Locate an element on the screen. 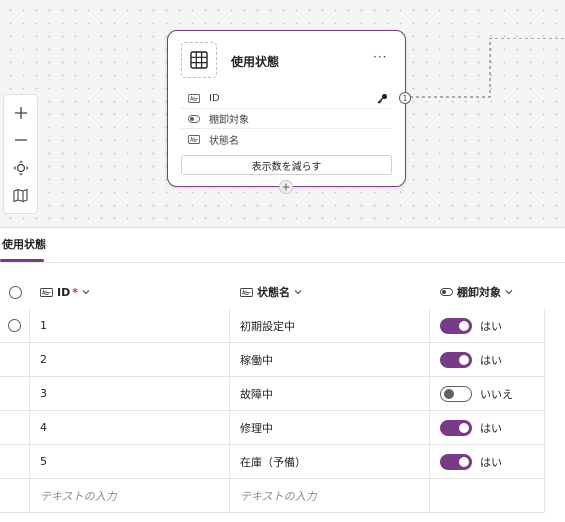 The height and width of the screenshot is (522, 565). new-status-name-input: テキストの入力 is located at coordinates (330, 496).